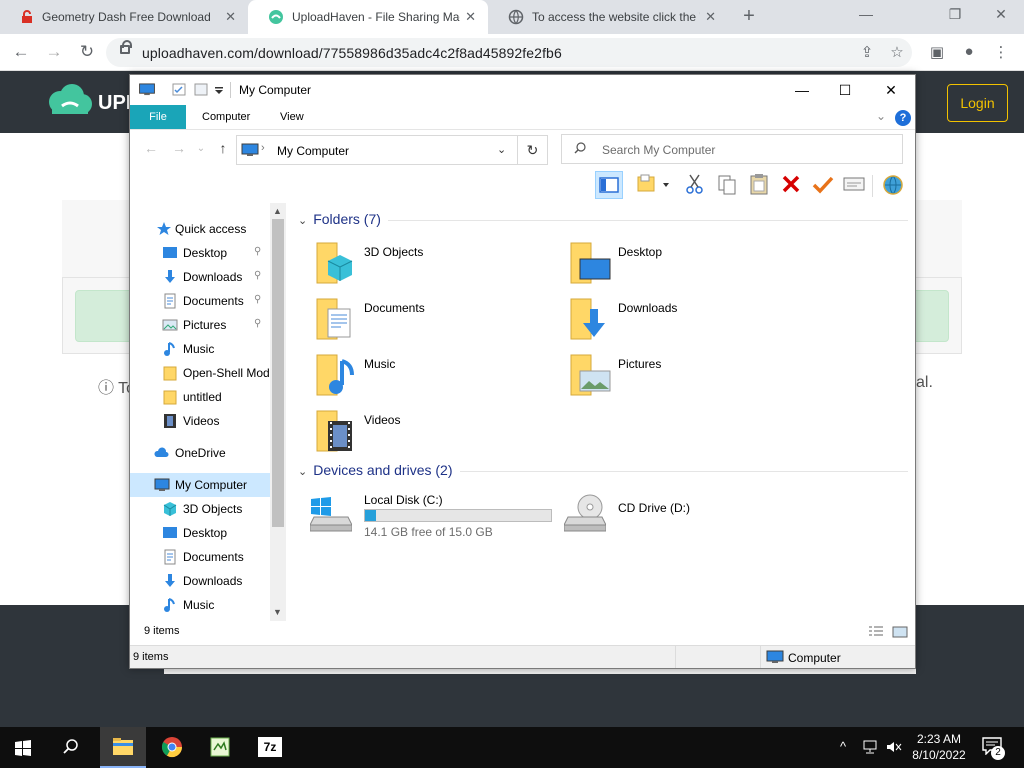 The height and width of the screenshot is (768, 1024). I want to click on tab-computer: Computer, so click(226, 117).